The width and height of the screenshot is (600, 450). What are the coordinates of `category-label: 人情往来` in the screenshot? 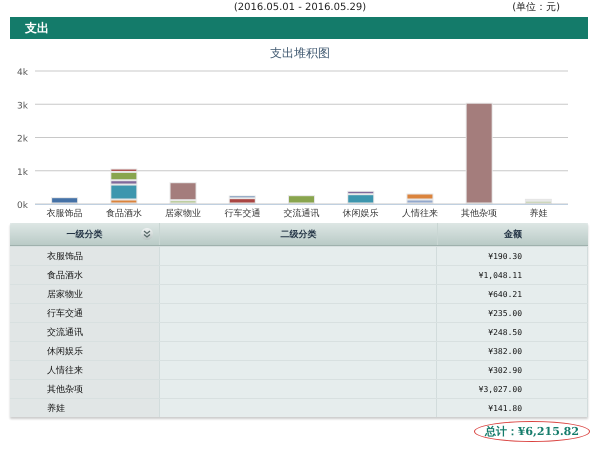 It's located at (420, 214).